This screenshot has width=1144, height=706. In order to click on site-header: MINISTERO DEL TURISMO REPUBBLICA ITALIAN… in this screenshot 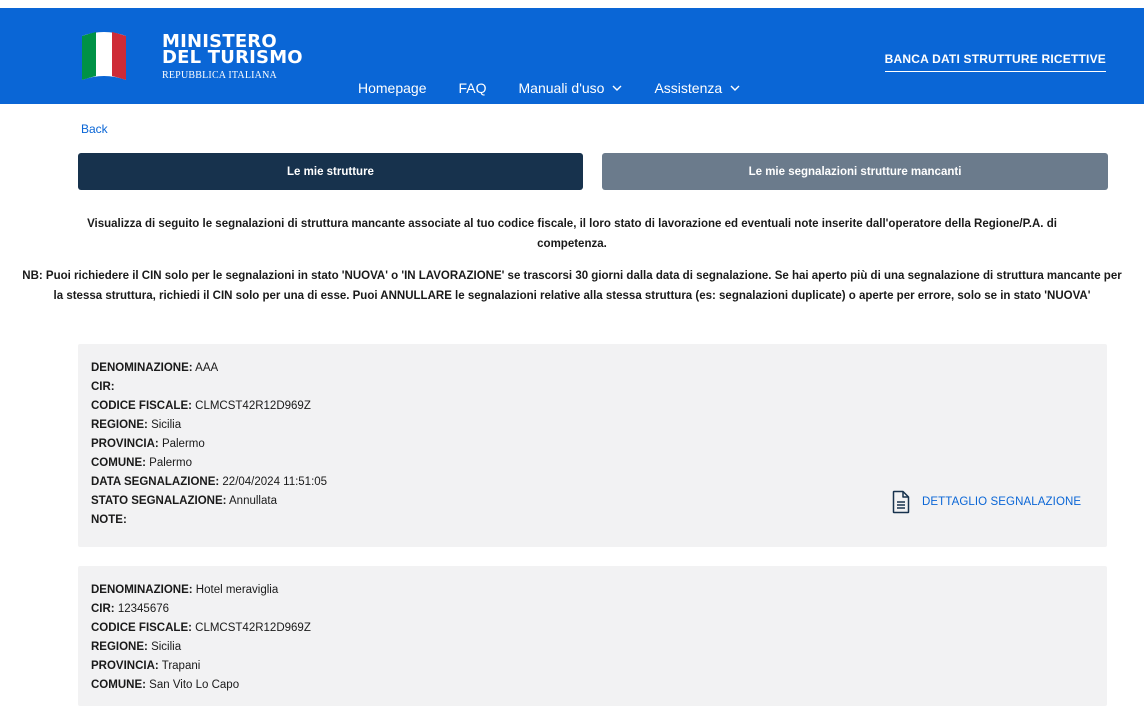, I will do `click(572, 56)`.